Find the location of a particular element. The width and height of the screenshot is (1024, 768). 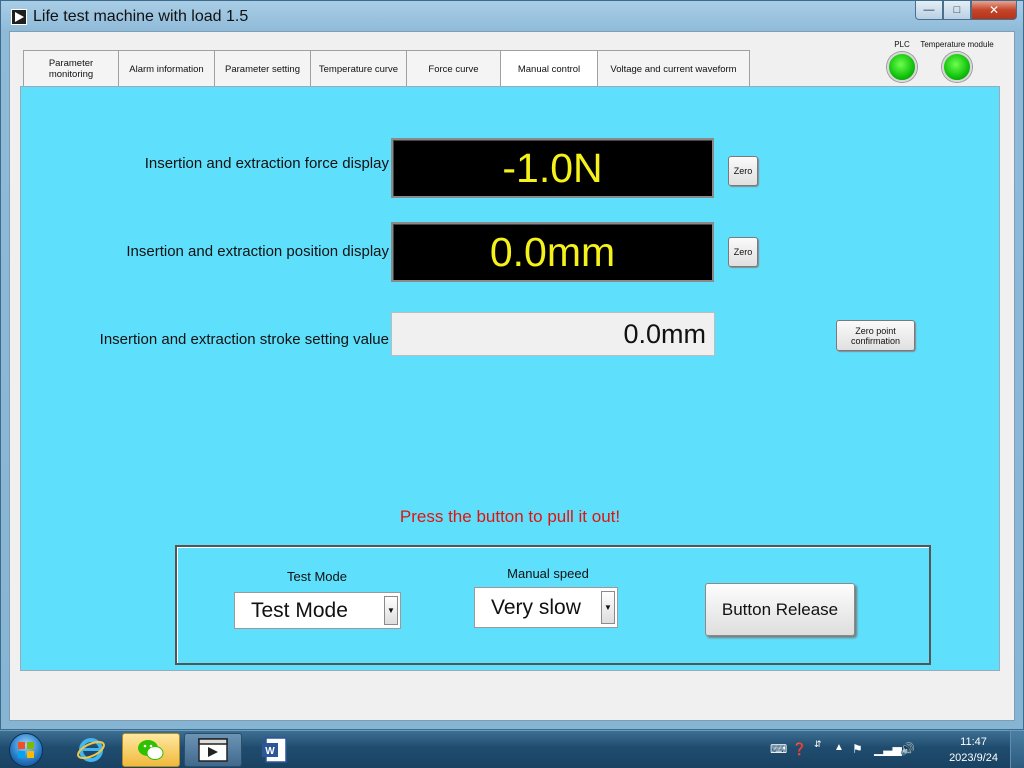

test-mode-value: Test Mode is located at coordinates (299, 610).